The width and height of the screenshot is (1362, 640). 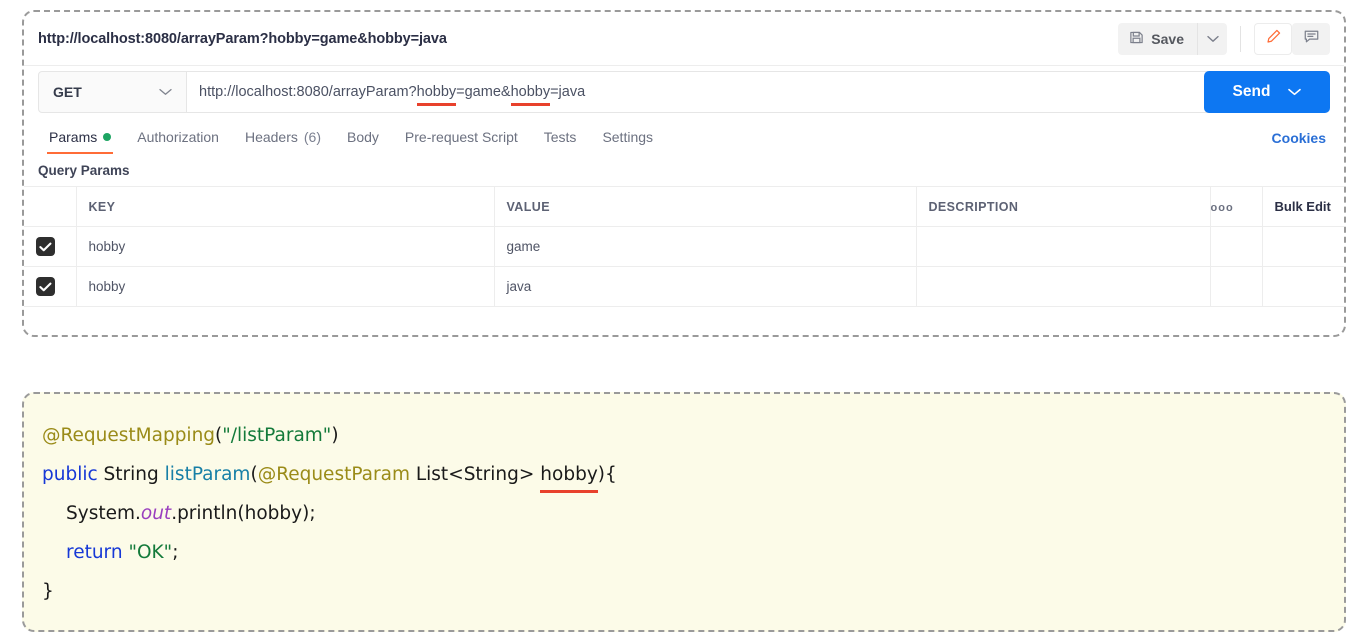 I want to click on code-line2-tail: ){, so click(x=607, y=474).